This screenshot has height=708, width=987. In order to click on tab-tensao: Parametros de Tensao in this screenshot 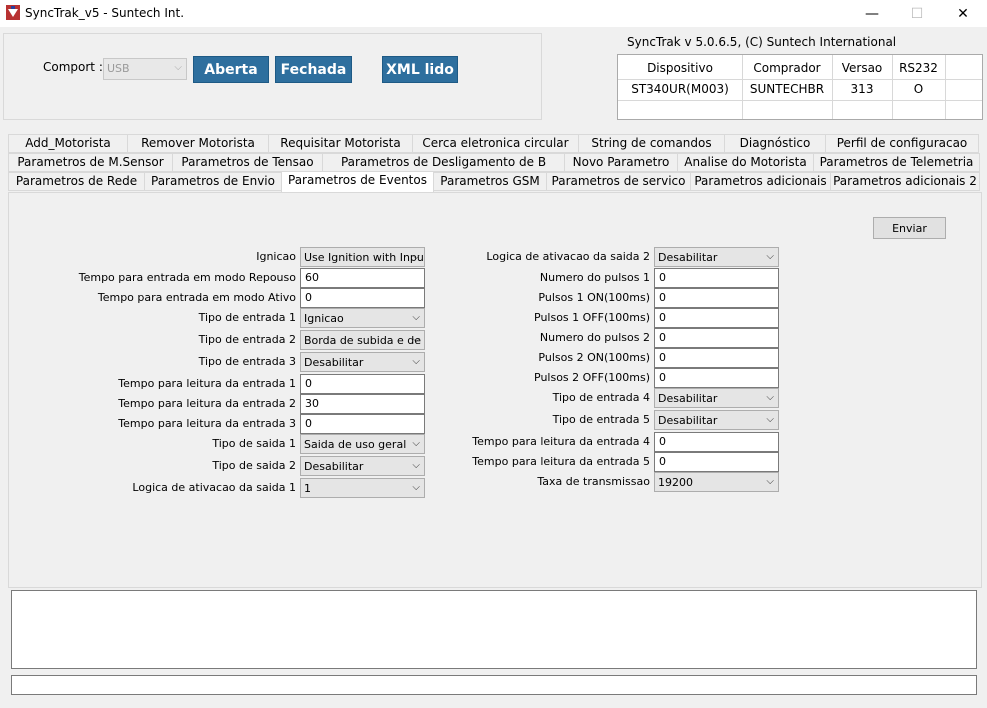, I will do `click(247, 162)`.